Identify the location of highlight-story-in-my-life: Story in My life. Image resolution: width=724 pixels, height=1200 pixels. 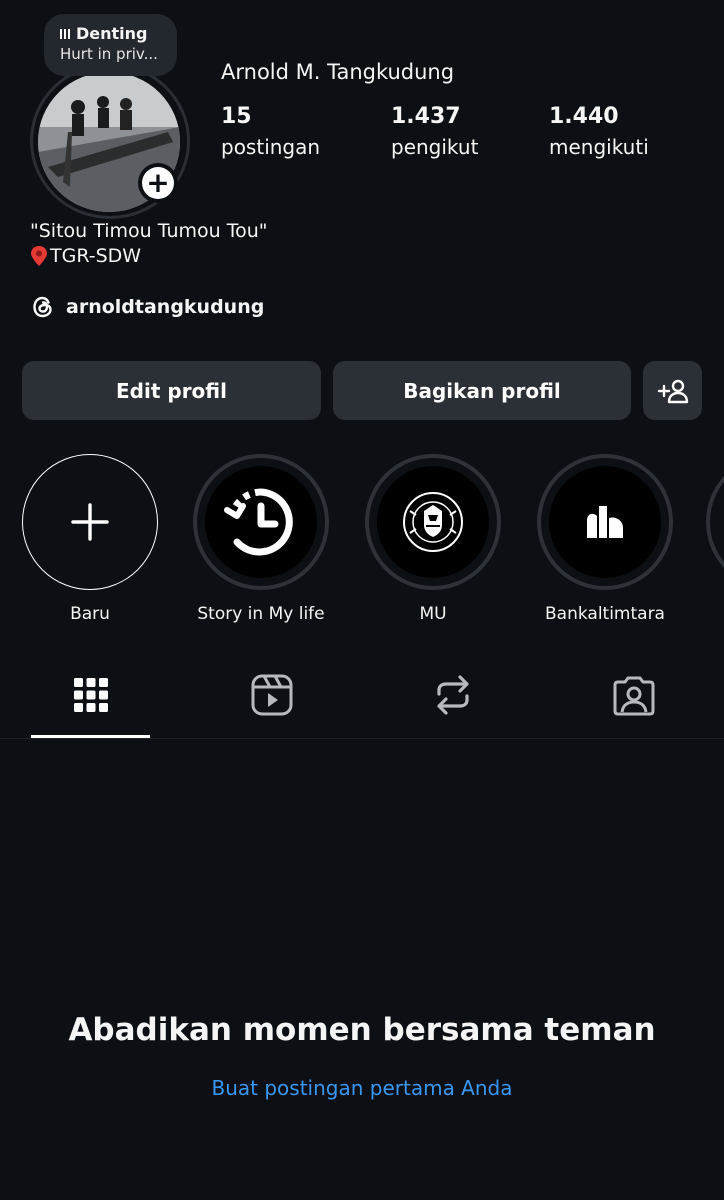
(261, 539).